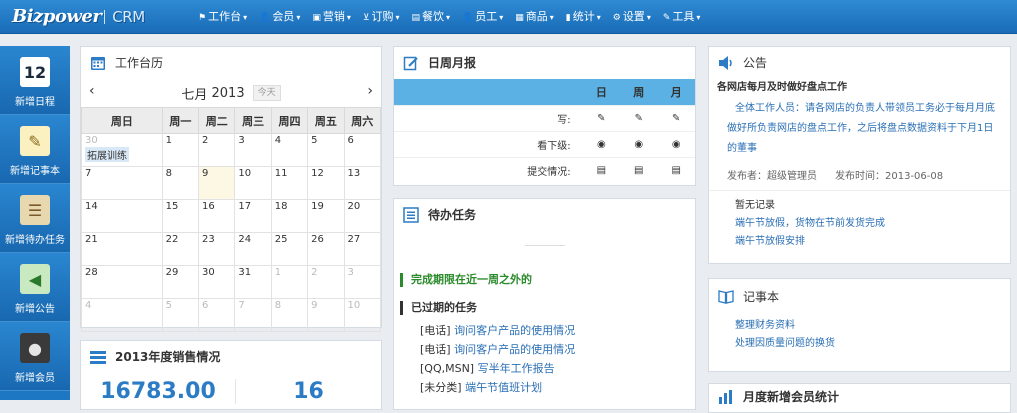  What do you see at coordinates (859, 224) in the screenshot?
I see `notice-link: 端午节放假，货物在节前发货完成` at bounding box center [859, 224].